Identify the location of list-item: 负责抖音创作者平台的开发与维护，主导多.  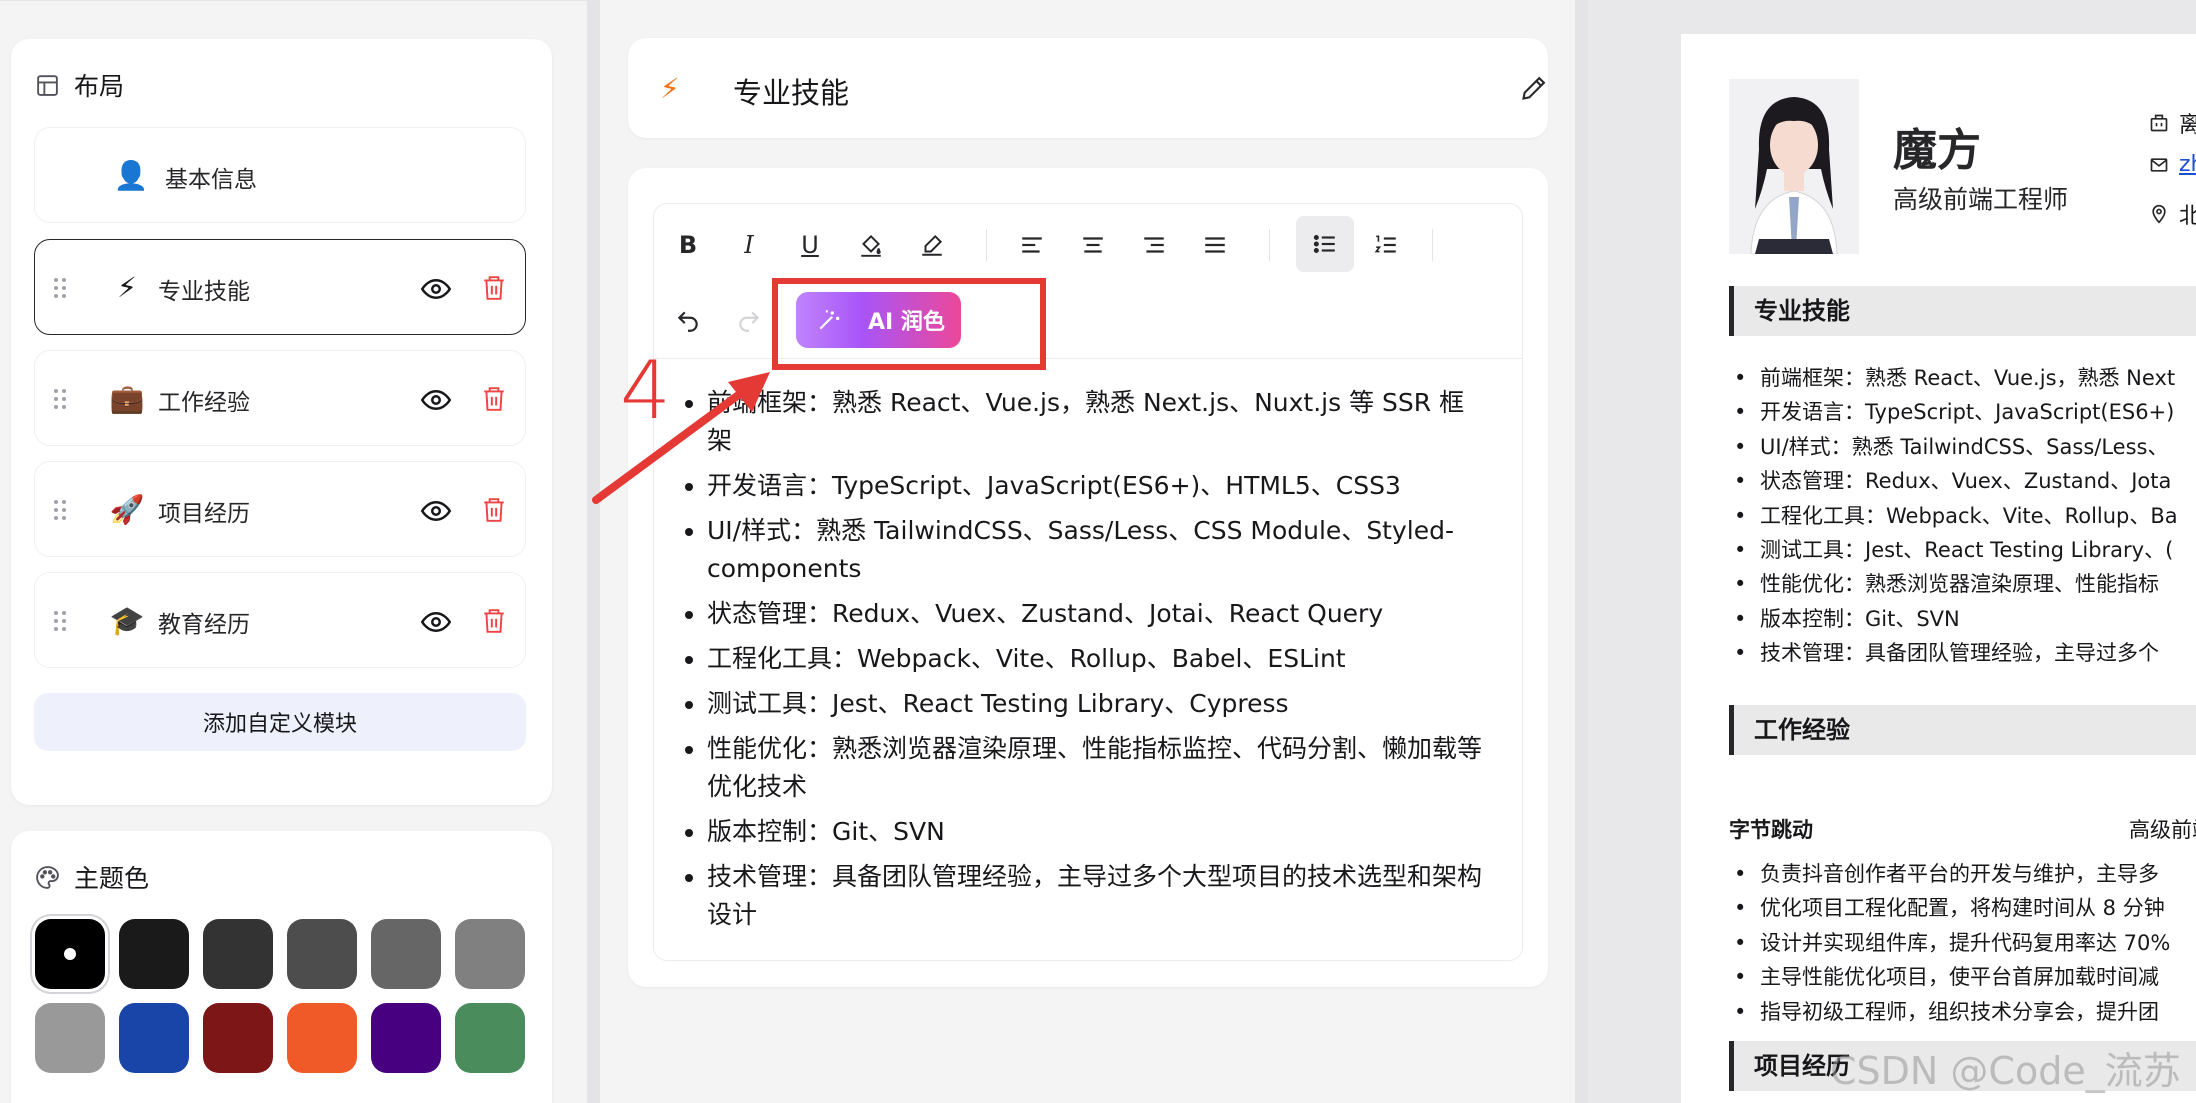
(1962, 874).